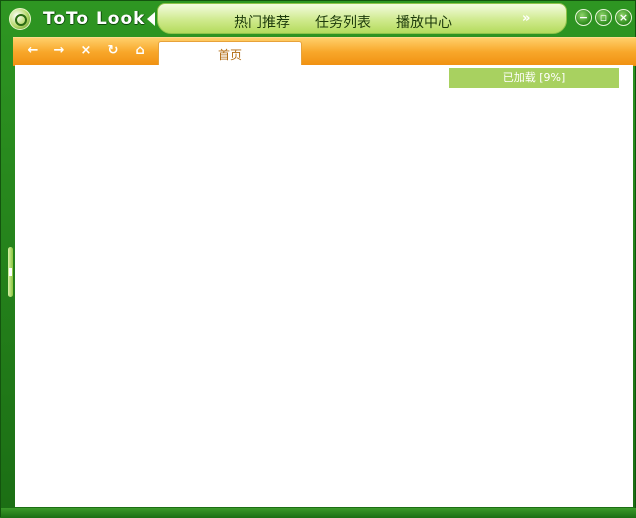 The height and width of the screenshot is (518, 636). I want to click on tab-home: 首页, so click(230, 54).